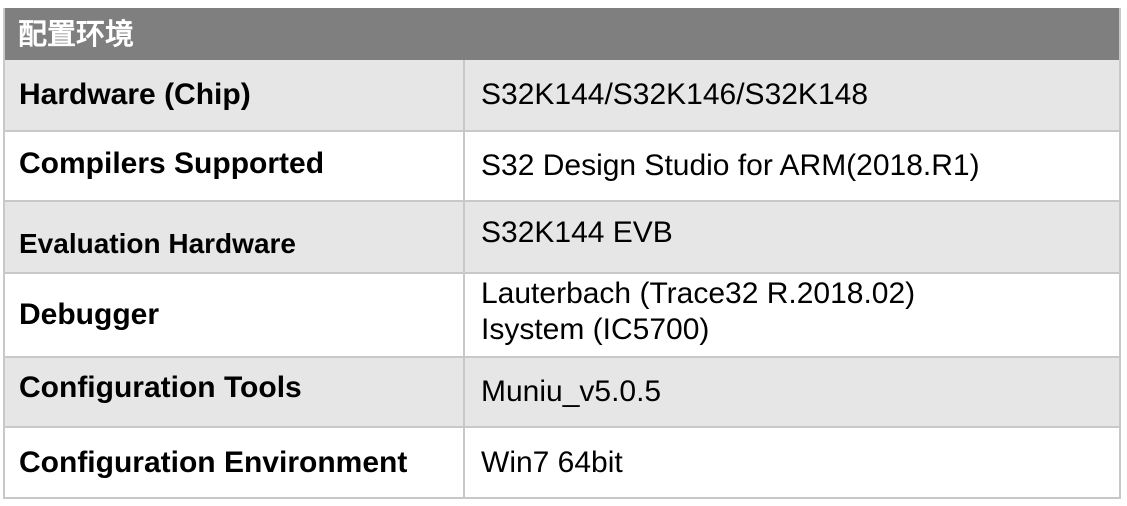  What do you see at coordinates (571, 391) in the screenshot?
I see `row-value: Muniu_v5.0.5` at bounding box center [571, 391].